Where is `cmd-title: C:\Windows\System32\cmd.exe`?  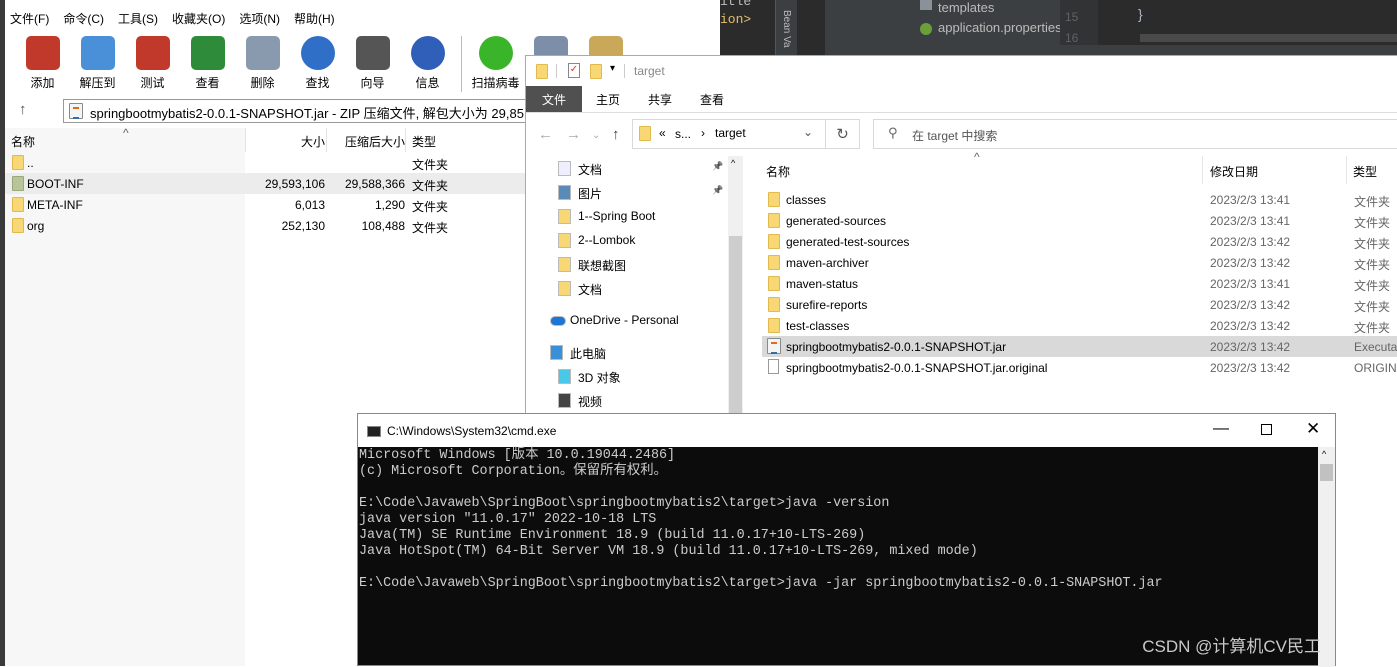
cmd-title: C:\Windows\System32\cmd.exe is located at coordinates (472, 431).